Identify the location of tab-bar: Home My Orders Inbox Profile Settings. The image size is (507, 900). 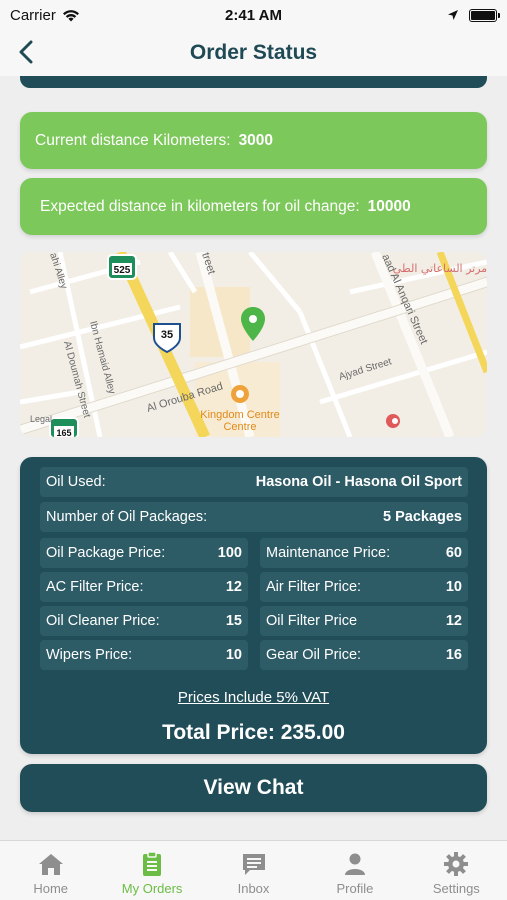
(253, 870).